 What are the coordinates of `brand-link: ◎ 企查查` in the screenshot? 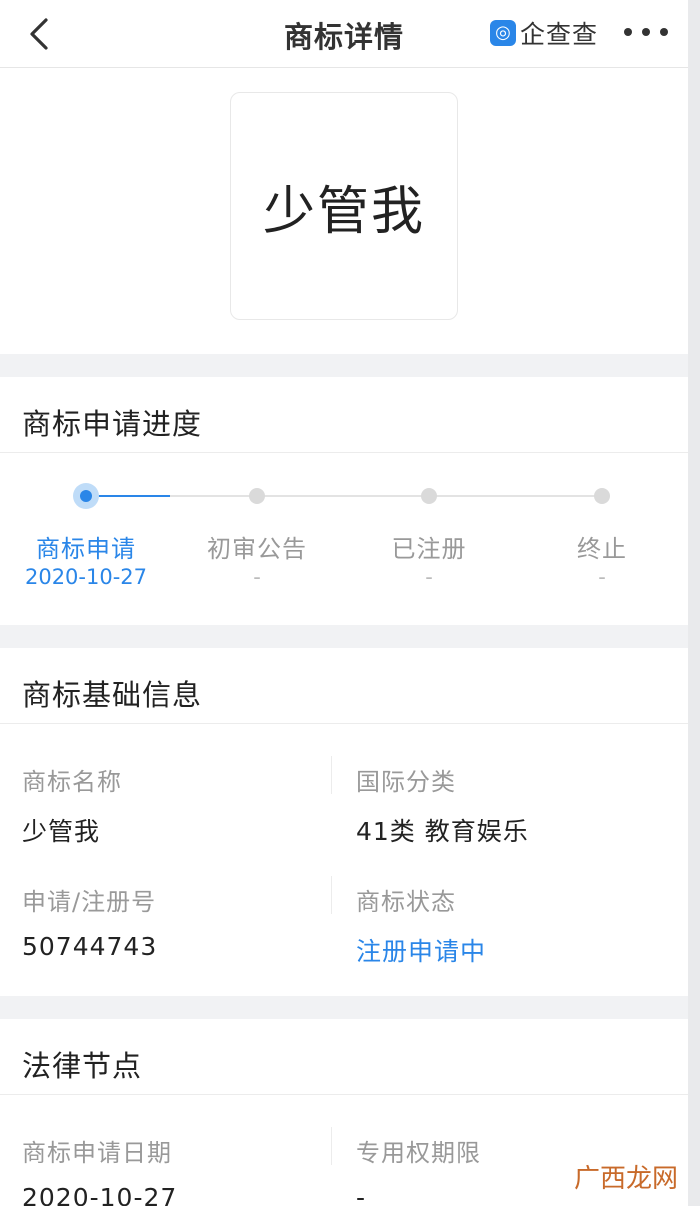 It's located at (544, 33).